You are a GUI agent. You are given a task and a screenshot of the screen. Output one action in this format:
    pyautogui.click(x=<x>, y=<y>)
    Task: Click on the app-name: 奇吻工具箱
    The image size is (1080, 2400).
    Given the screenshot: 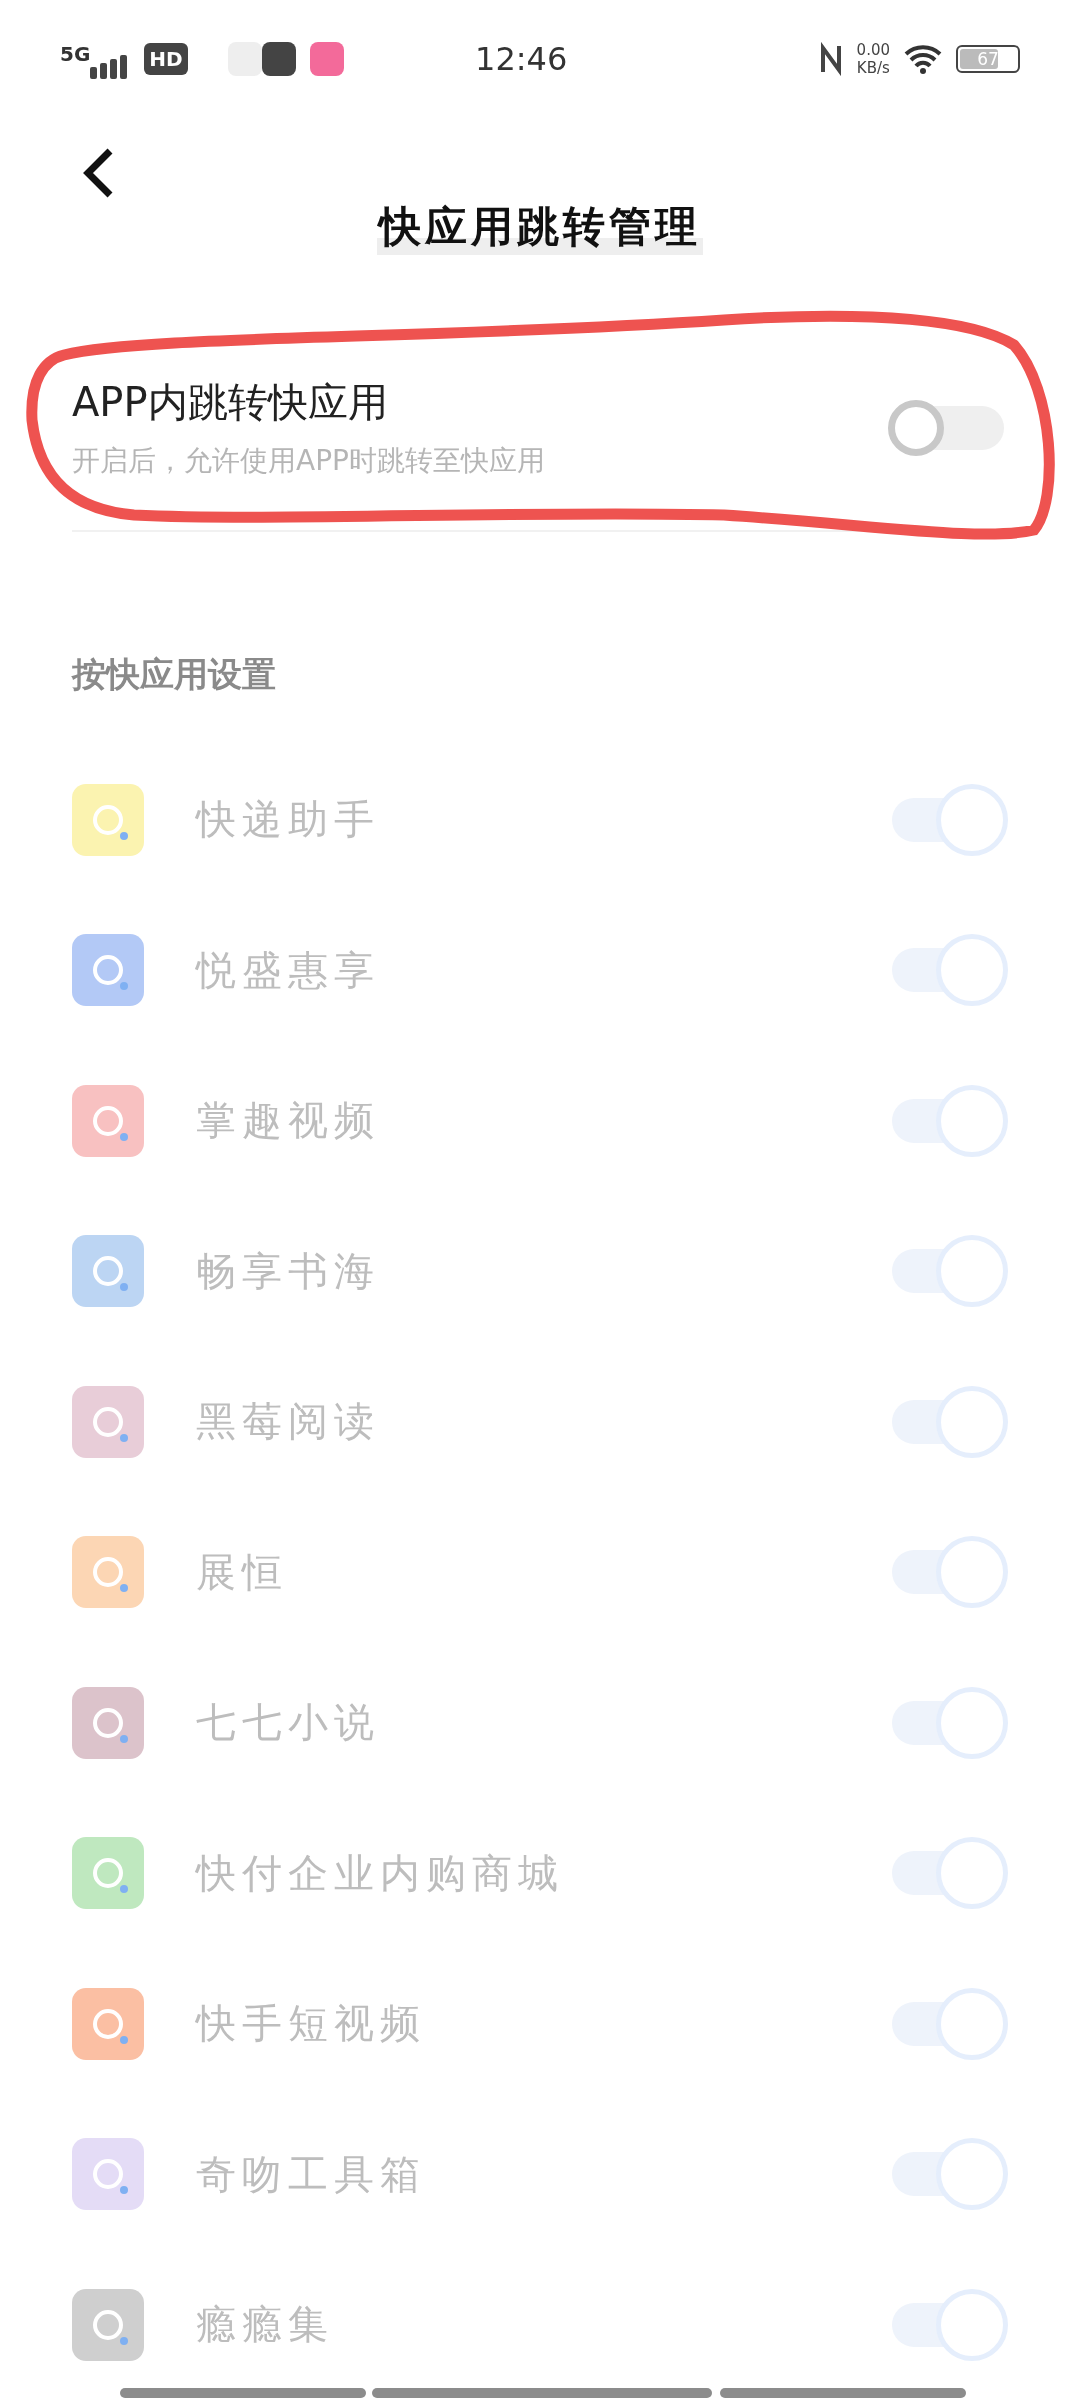 What is the action you would take?
    pyautogui.click(x=311, y=2174)
    